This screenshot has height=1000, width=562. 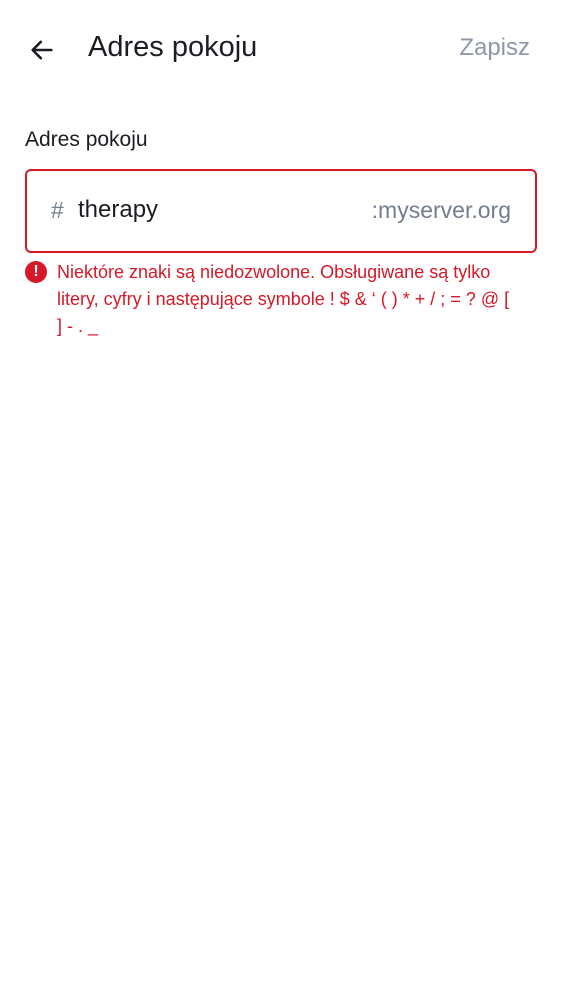 What do you see at coordinates (281, 50) in the screenshot?
I see `top-app-bar: Adres pokoju Zapisz` at bounding box center [281, 50].